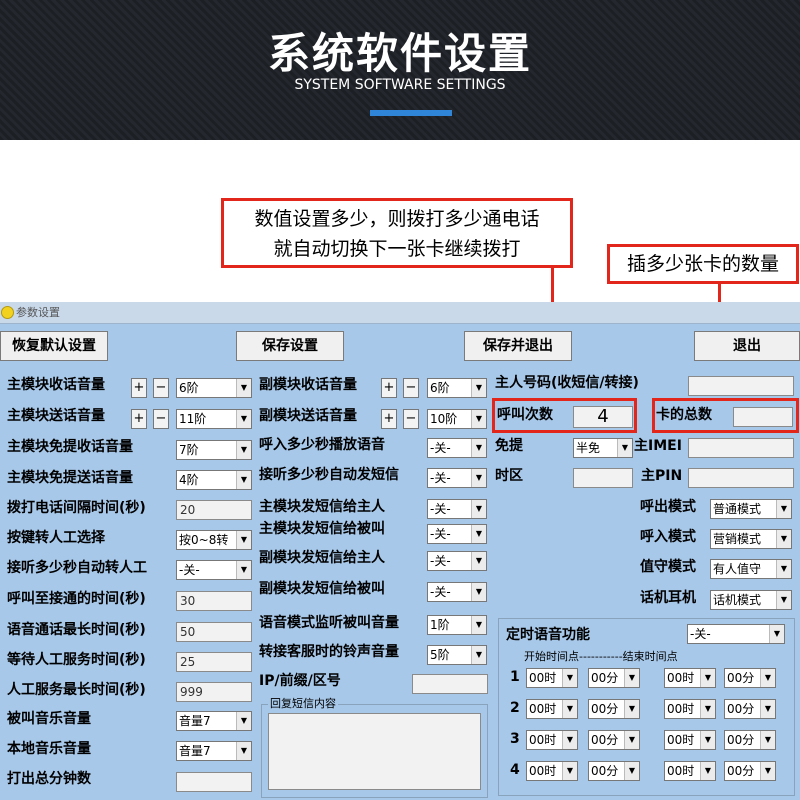  What do you see at coordinates (214, 540) in the screenshot?
I see `key-transfer-select: 按0~8转 ▼` at bounding box center [214, 540].